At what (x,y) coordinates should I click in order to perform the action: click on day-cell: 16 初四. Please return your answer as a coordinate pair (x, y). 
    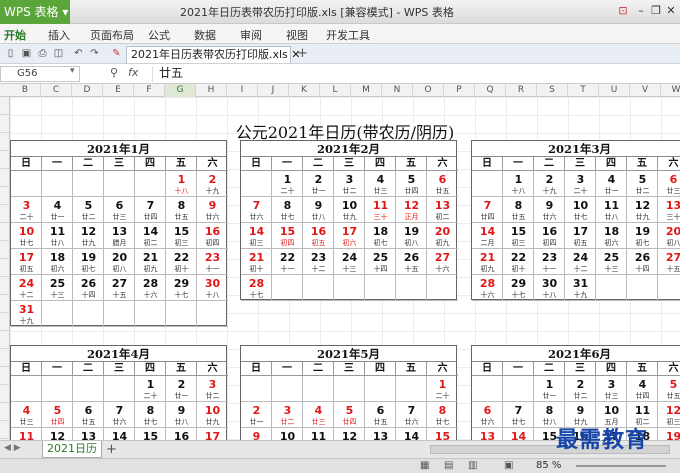
    Looking at the image, I should click on (549, 236).